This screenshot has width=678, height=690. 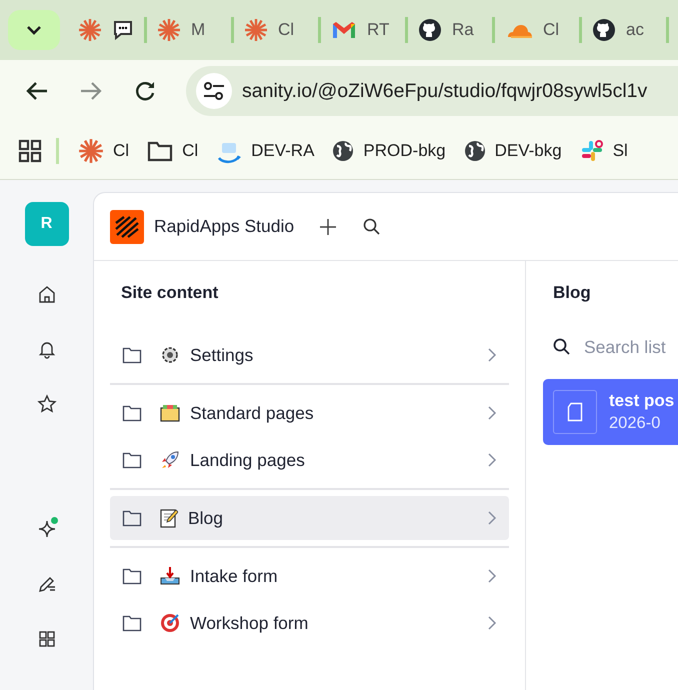 What do you see at coordinates (309, 355) in the screenshot?
I see `structure-item: Settings` at bounding box center [309, 355].